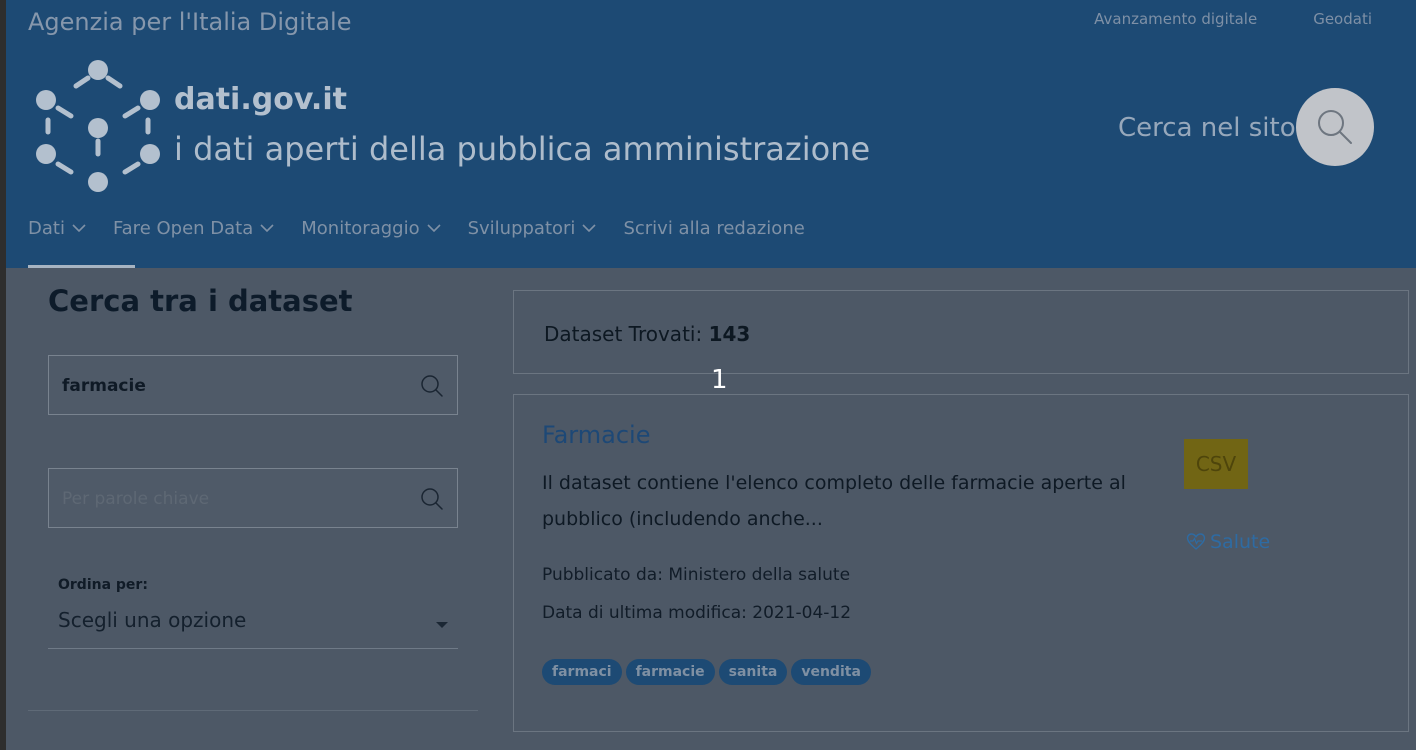 The width and height of the screenshot is (1416, 750). Describe the element at coordinates (46, 228) in the screenshot. I see `nav-item-label: Dati` at that location.